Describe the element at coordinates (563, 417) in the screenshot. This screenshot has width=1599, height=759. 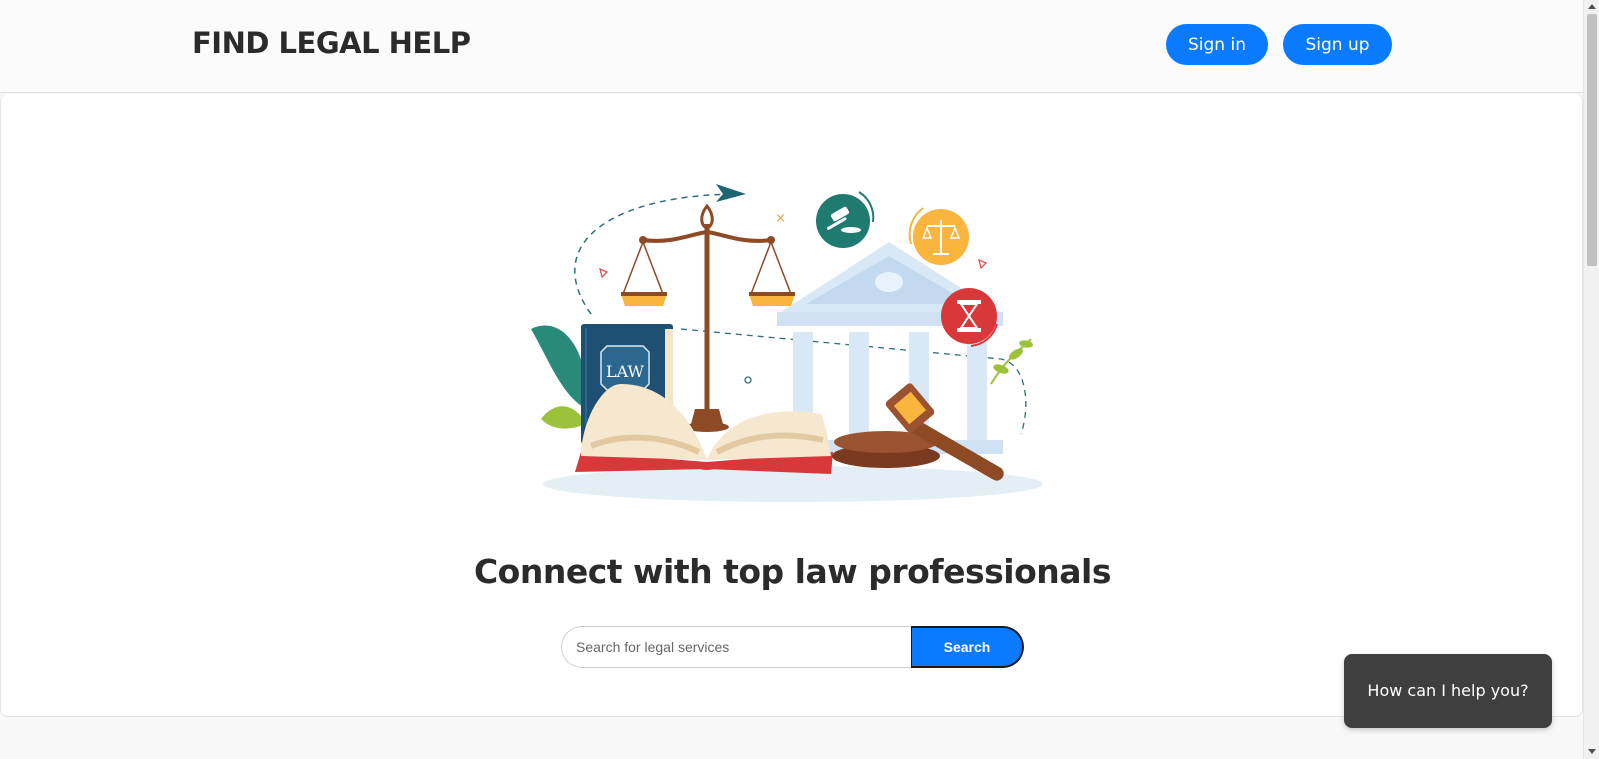
I see `leaf-light` at that location.